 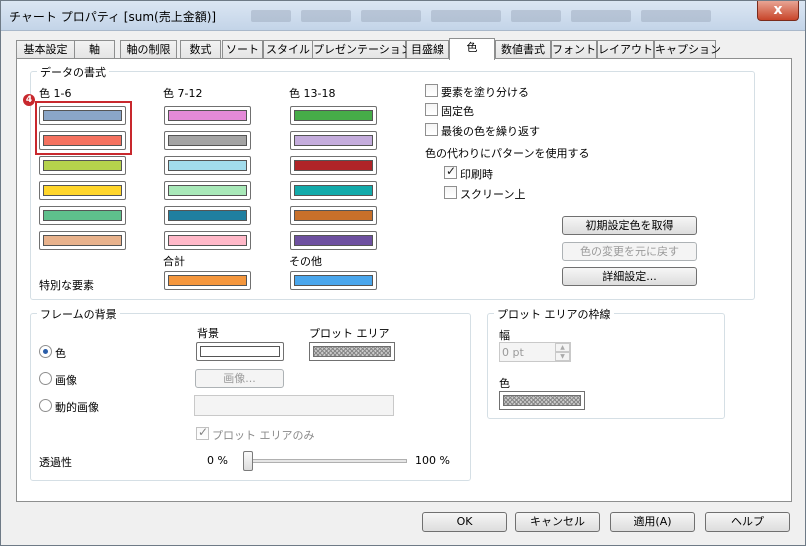 I want to click on tab-general: 基本設定, so click(x=45, y=49).